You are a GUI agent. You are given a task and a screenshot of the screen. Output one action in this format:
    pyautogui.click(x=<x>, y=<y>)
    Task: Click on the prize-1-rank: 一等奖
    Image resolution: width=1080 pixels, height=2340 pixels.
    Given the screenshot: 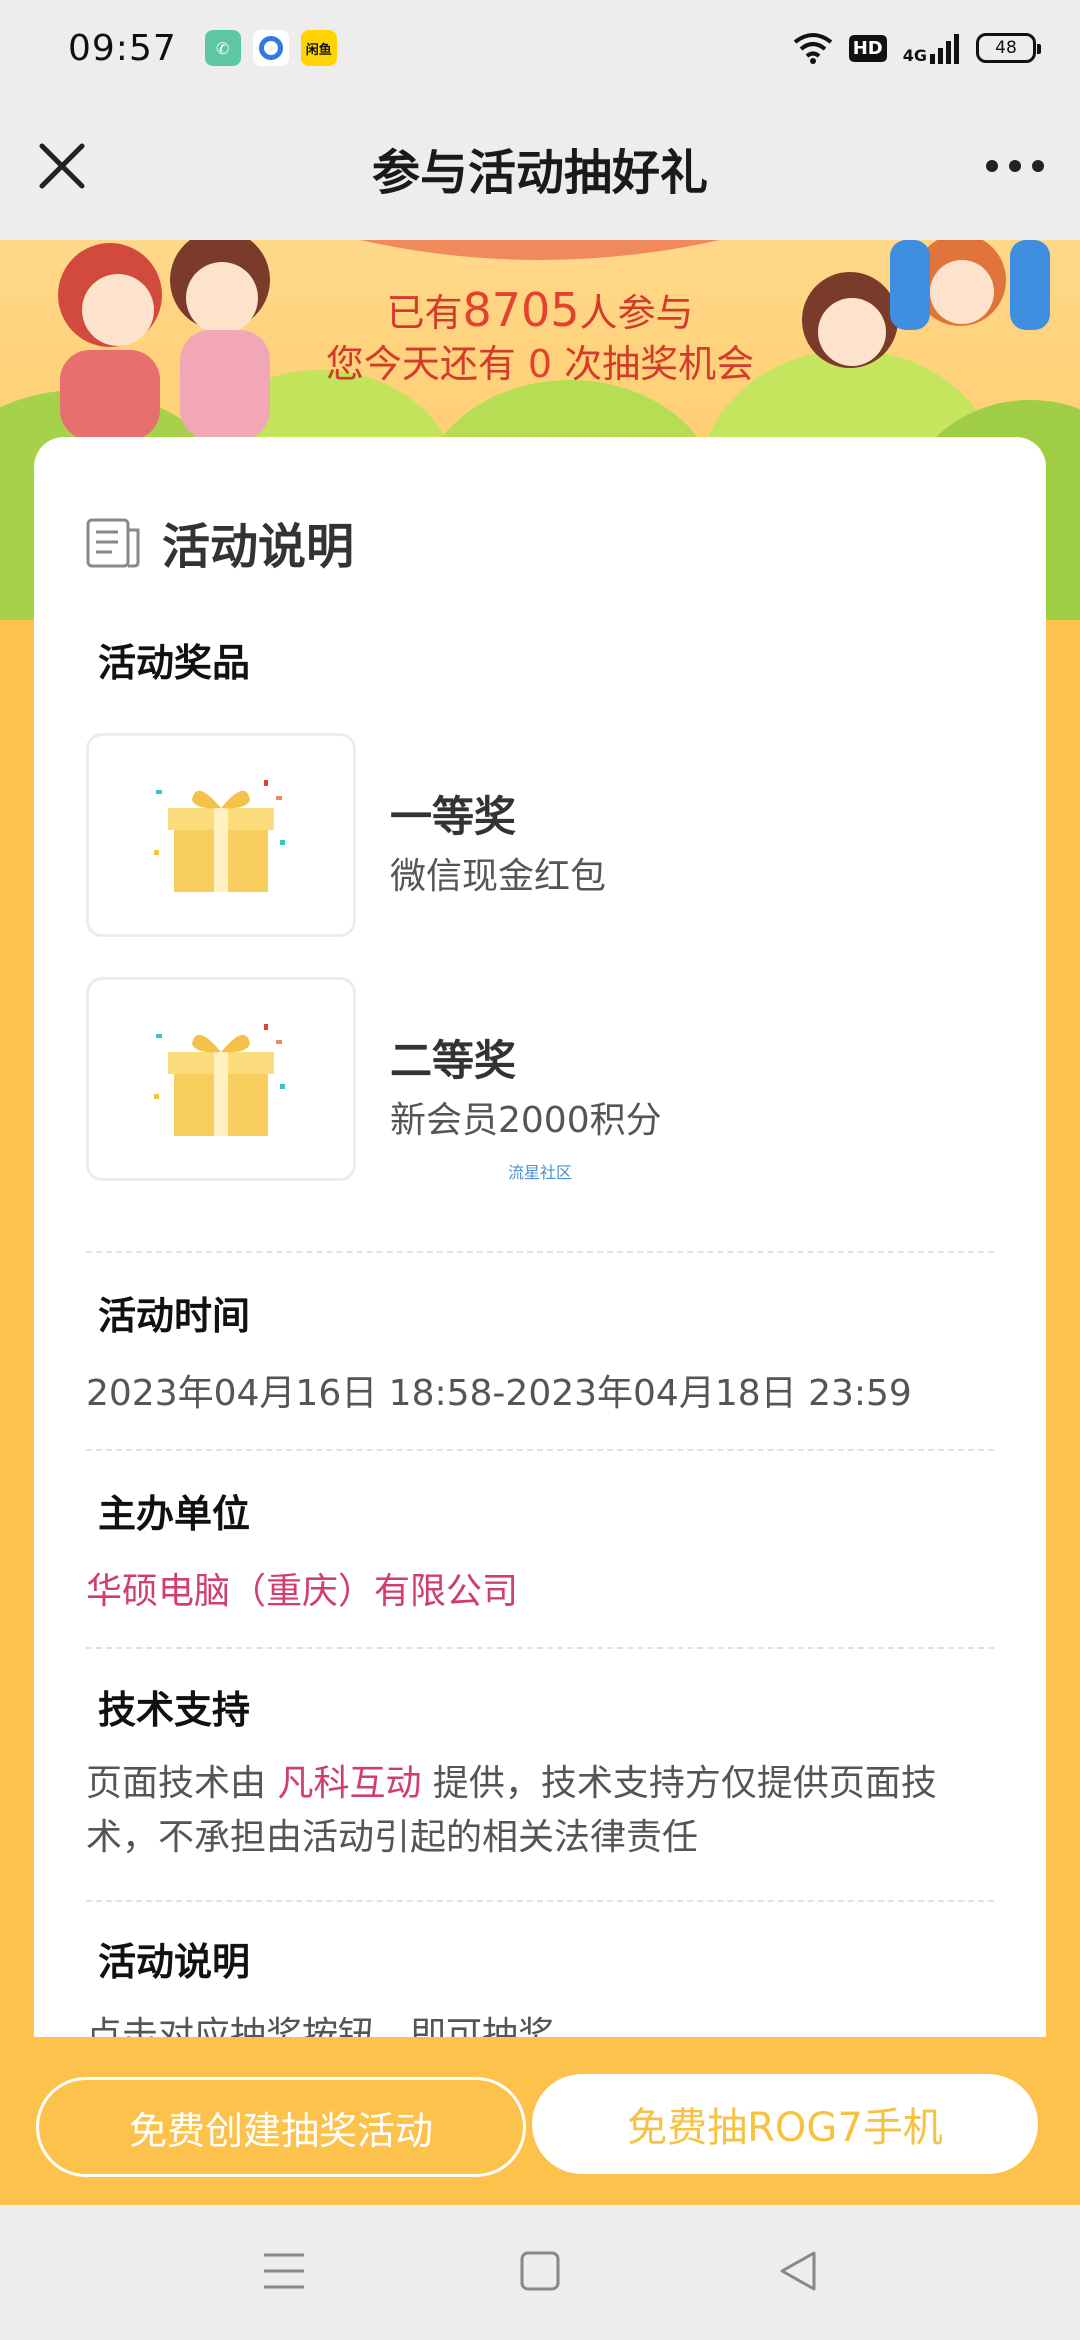 What is the action you would take?
    pyautogui.click(x=453, y=816)
    